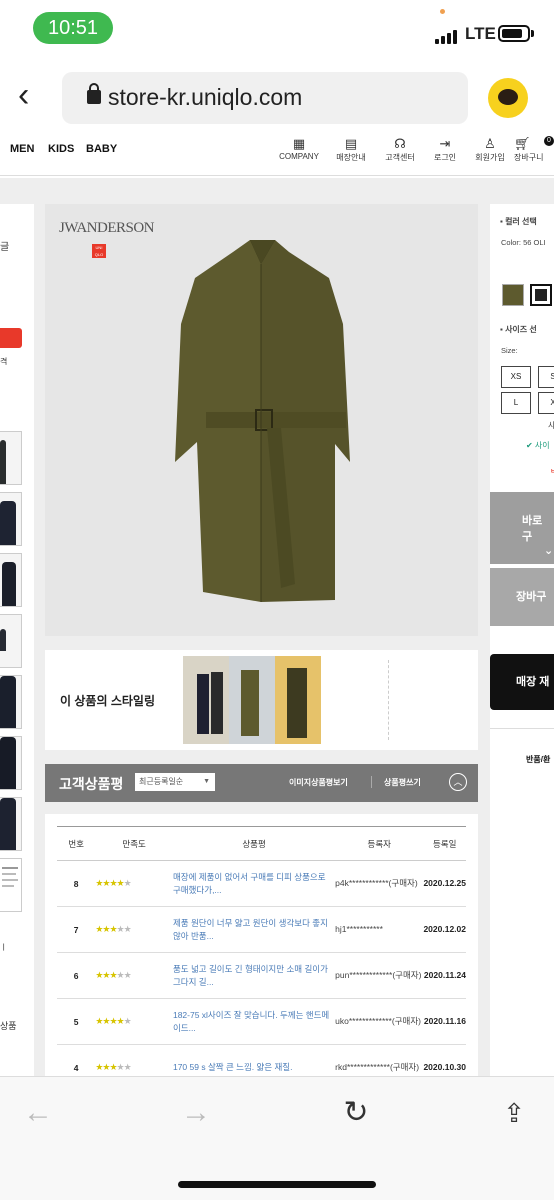 The image size is (554, 1200). I want to click on review-no: 4, so click(76, 1060).